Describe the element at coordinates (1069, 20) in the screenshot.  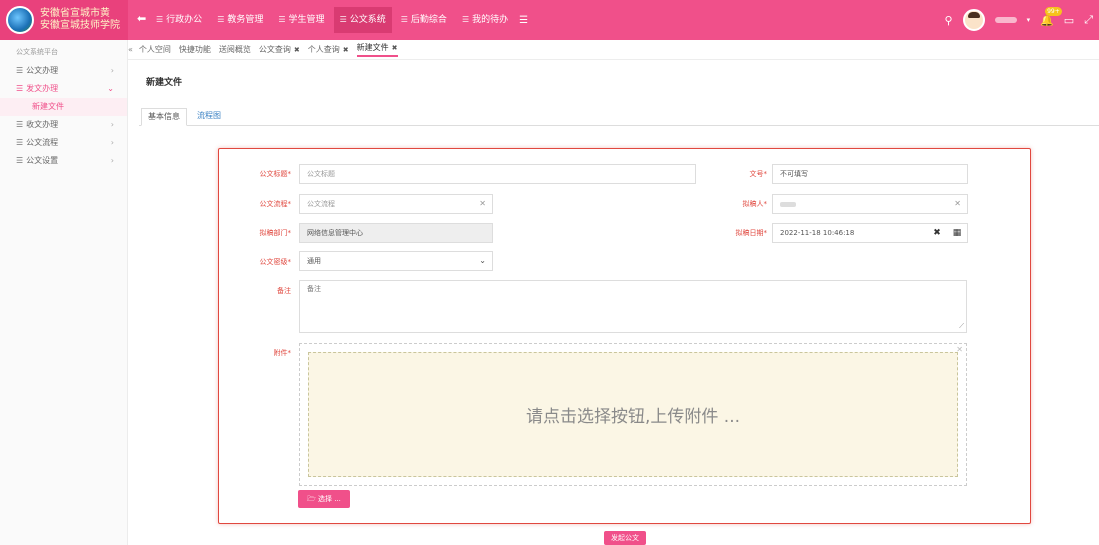
I see `message-icon: ▭` at that location.